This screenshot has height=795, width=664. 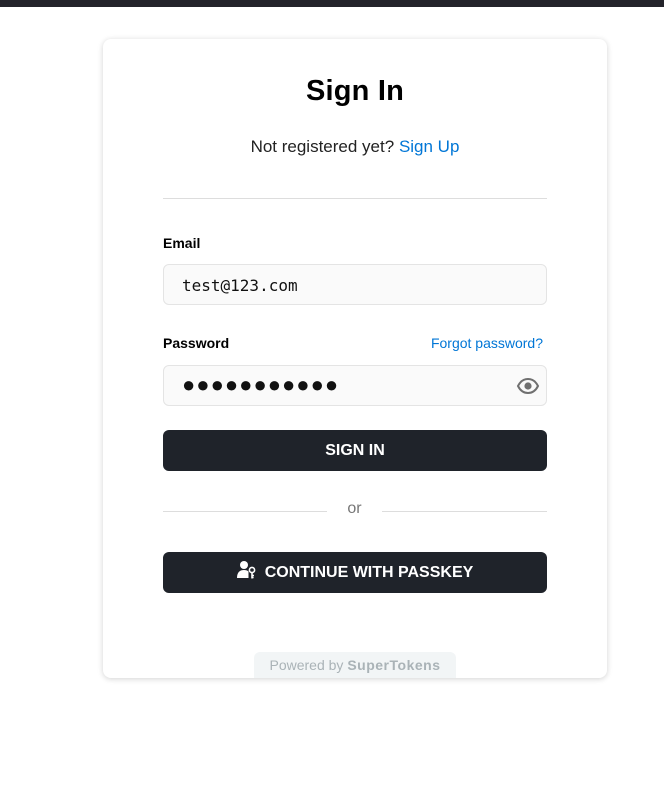 I want to click on continue-with-passkey-button: CONTINUE WITH PASSKEY, so click(x=355, y=572).